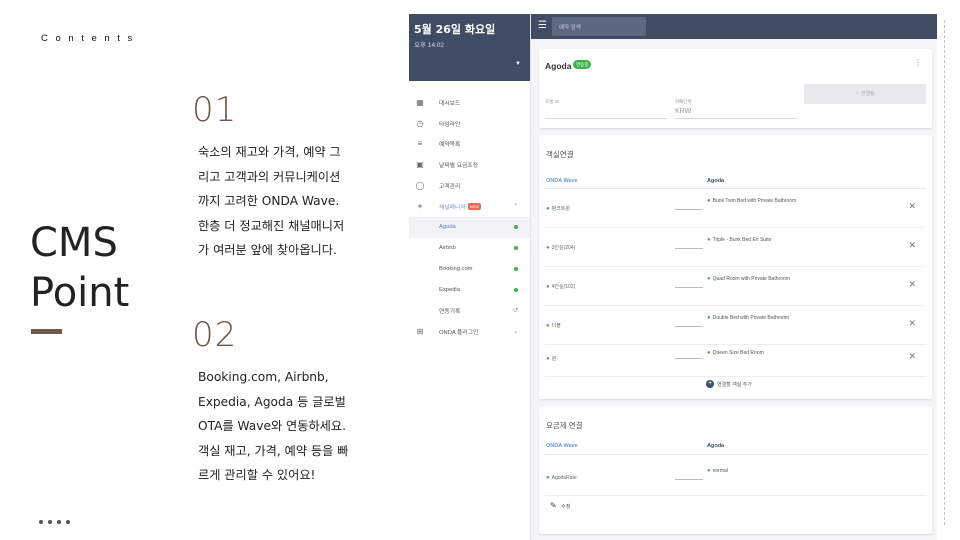 The image size is (960, 540). What do you see at coordinates (447, 247) in the screenshot?
I see `sidebar-item-label: Airbnb` at bounding box center [447, 247].